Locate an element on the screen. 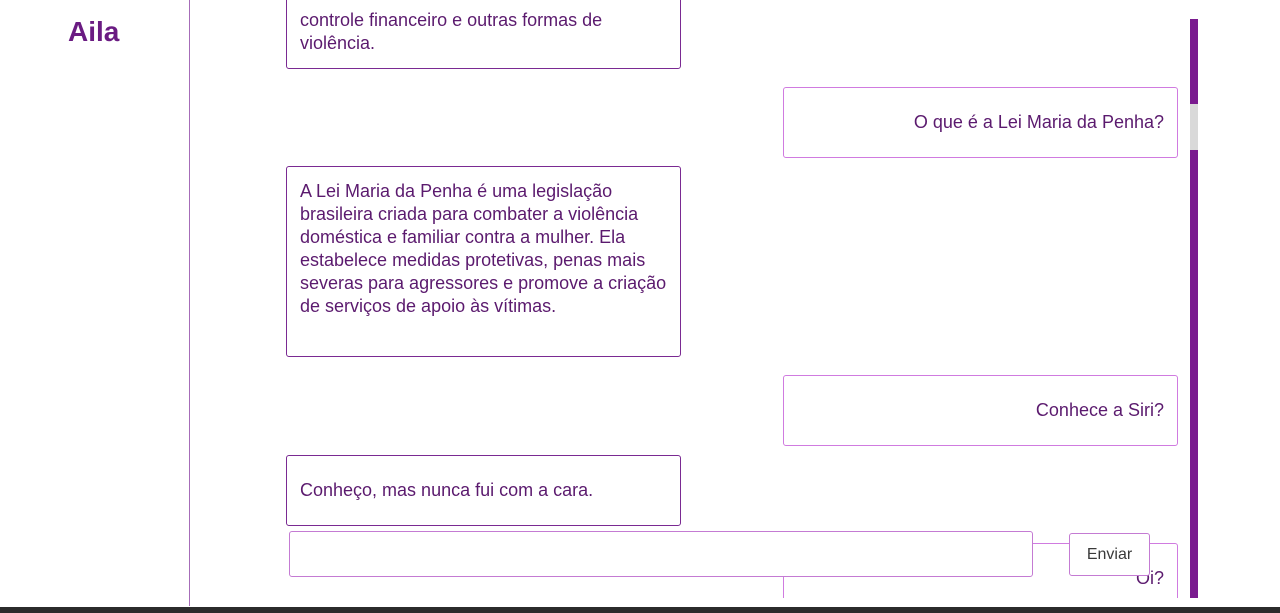 The height and width of the screenshot is (613, 1280). scrollbar-thumb is located at coordinates (1194, 127).